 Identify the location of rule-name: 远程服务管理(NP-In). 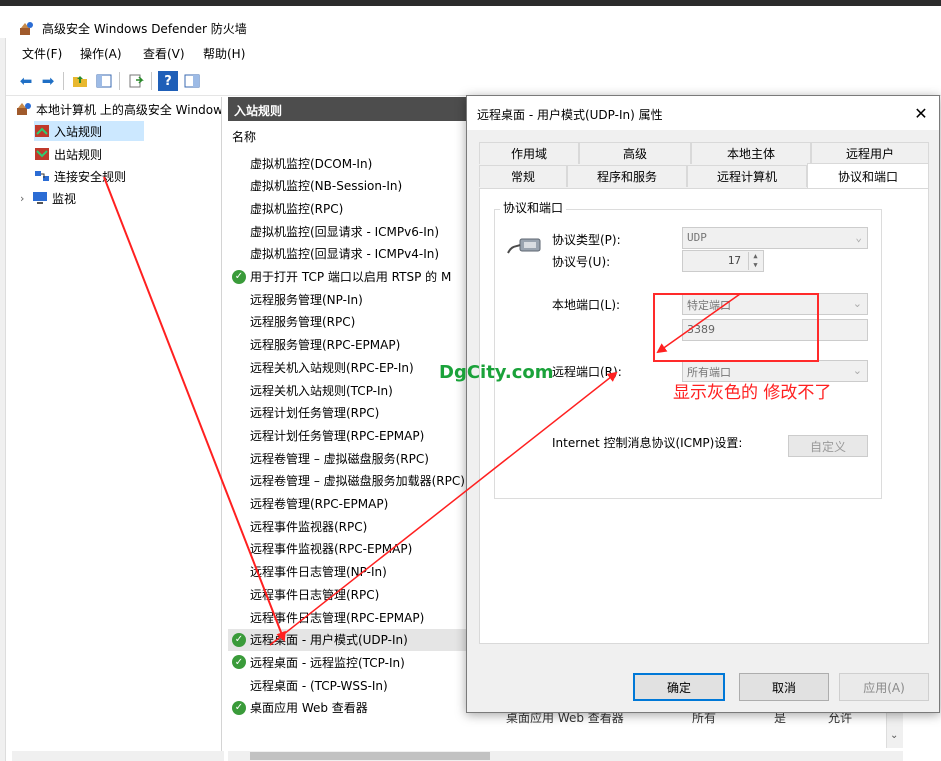
(306, 299).